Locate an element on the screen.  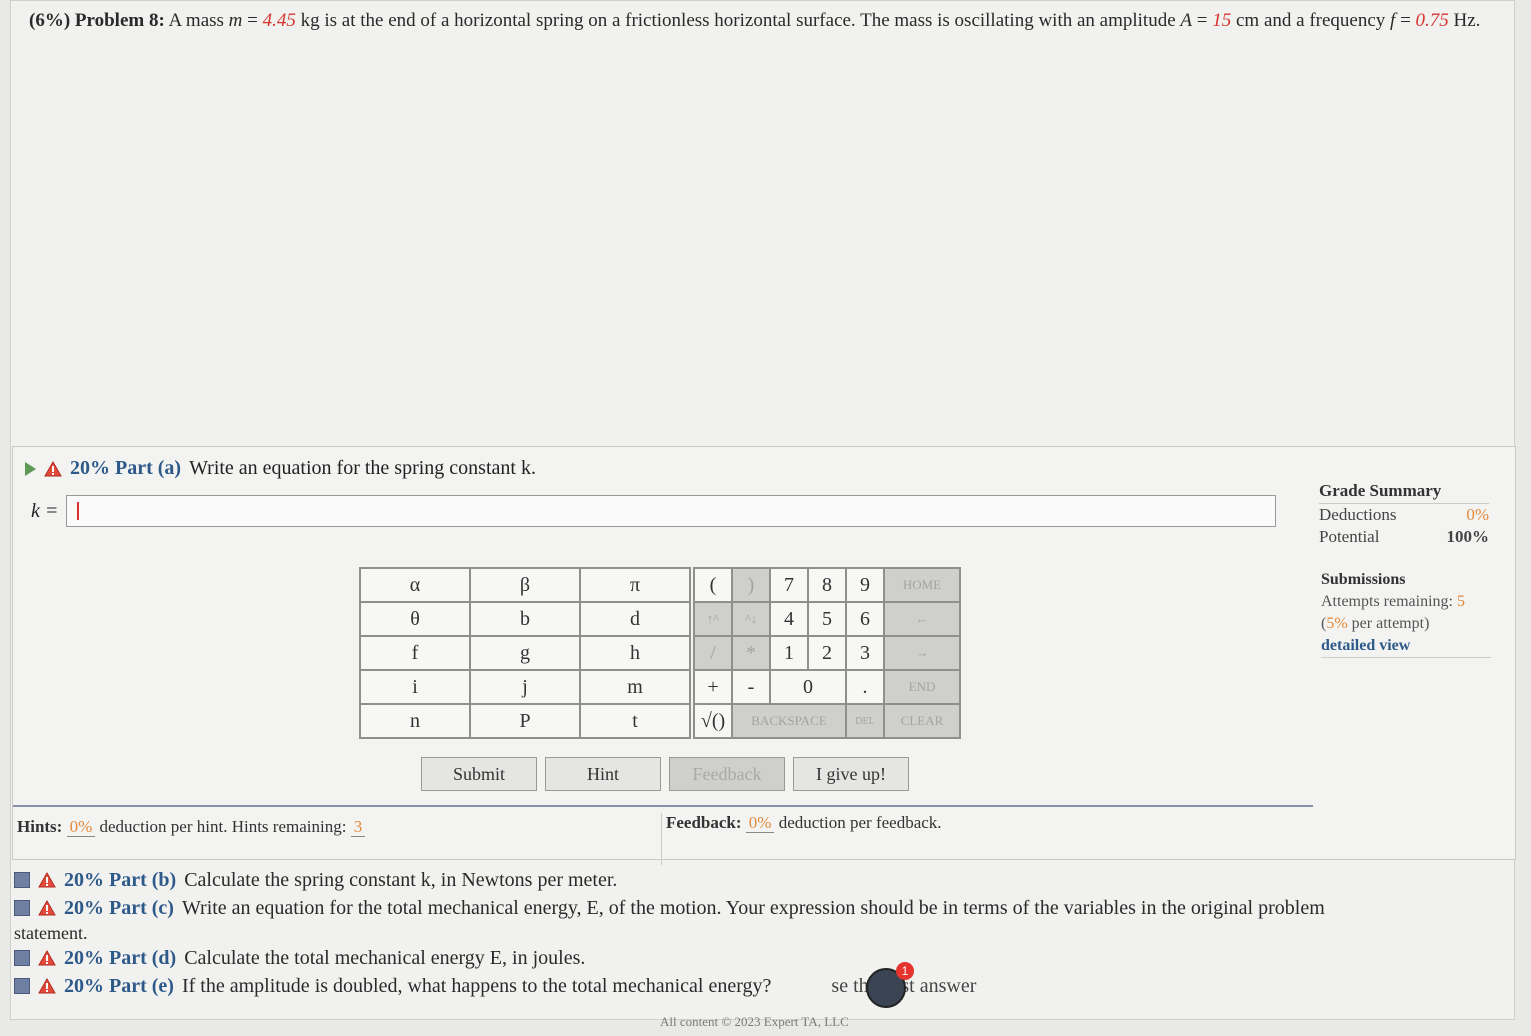
feedback-button: Feedback is located at coordinates (727, 774).